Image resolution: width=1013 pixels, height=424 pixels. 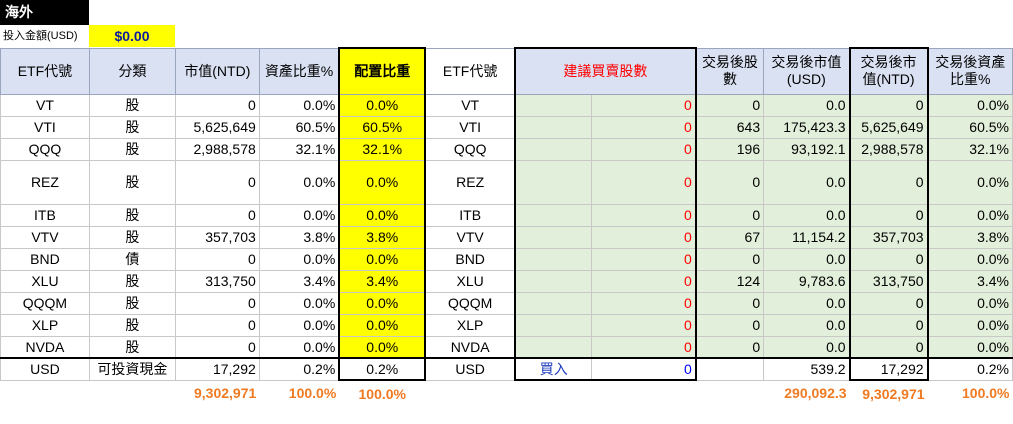 I want to click on cell-etf-code: NVDA, so click(x=45, y=347).